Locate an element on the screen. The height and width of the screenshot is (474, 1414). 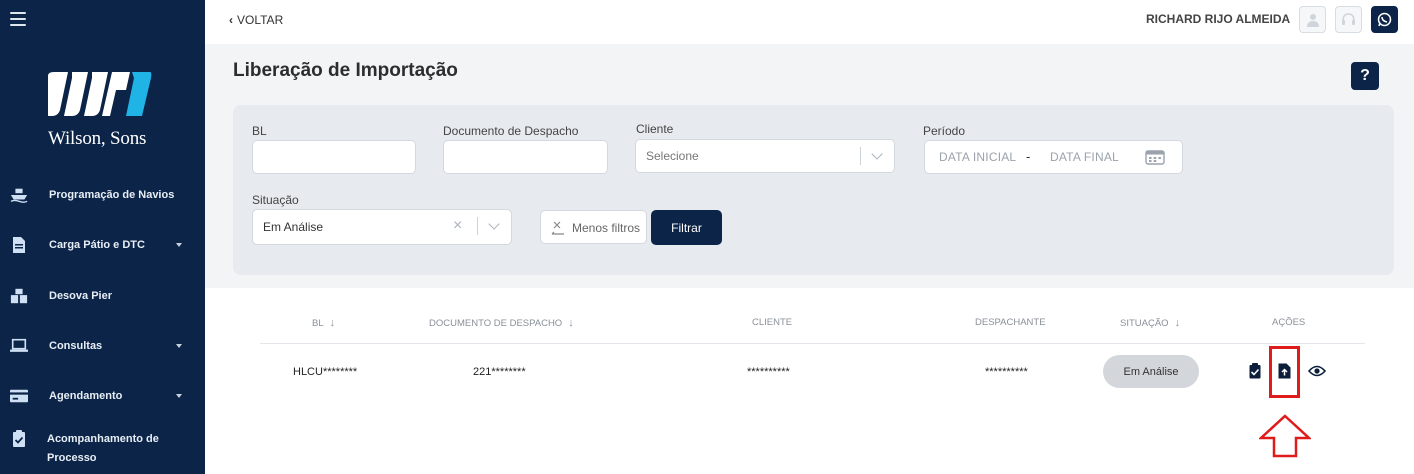
sidebar-item-carga-patio: Carga Pátio e DTC is located at coordinates (102, 245).